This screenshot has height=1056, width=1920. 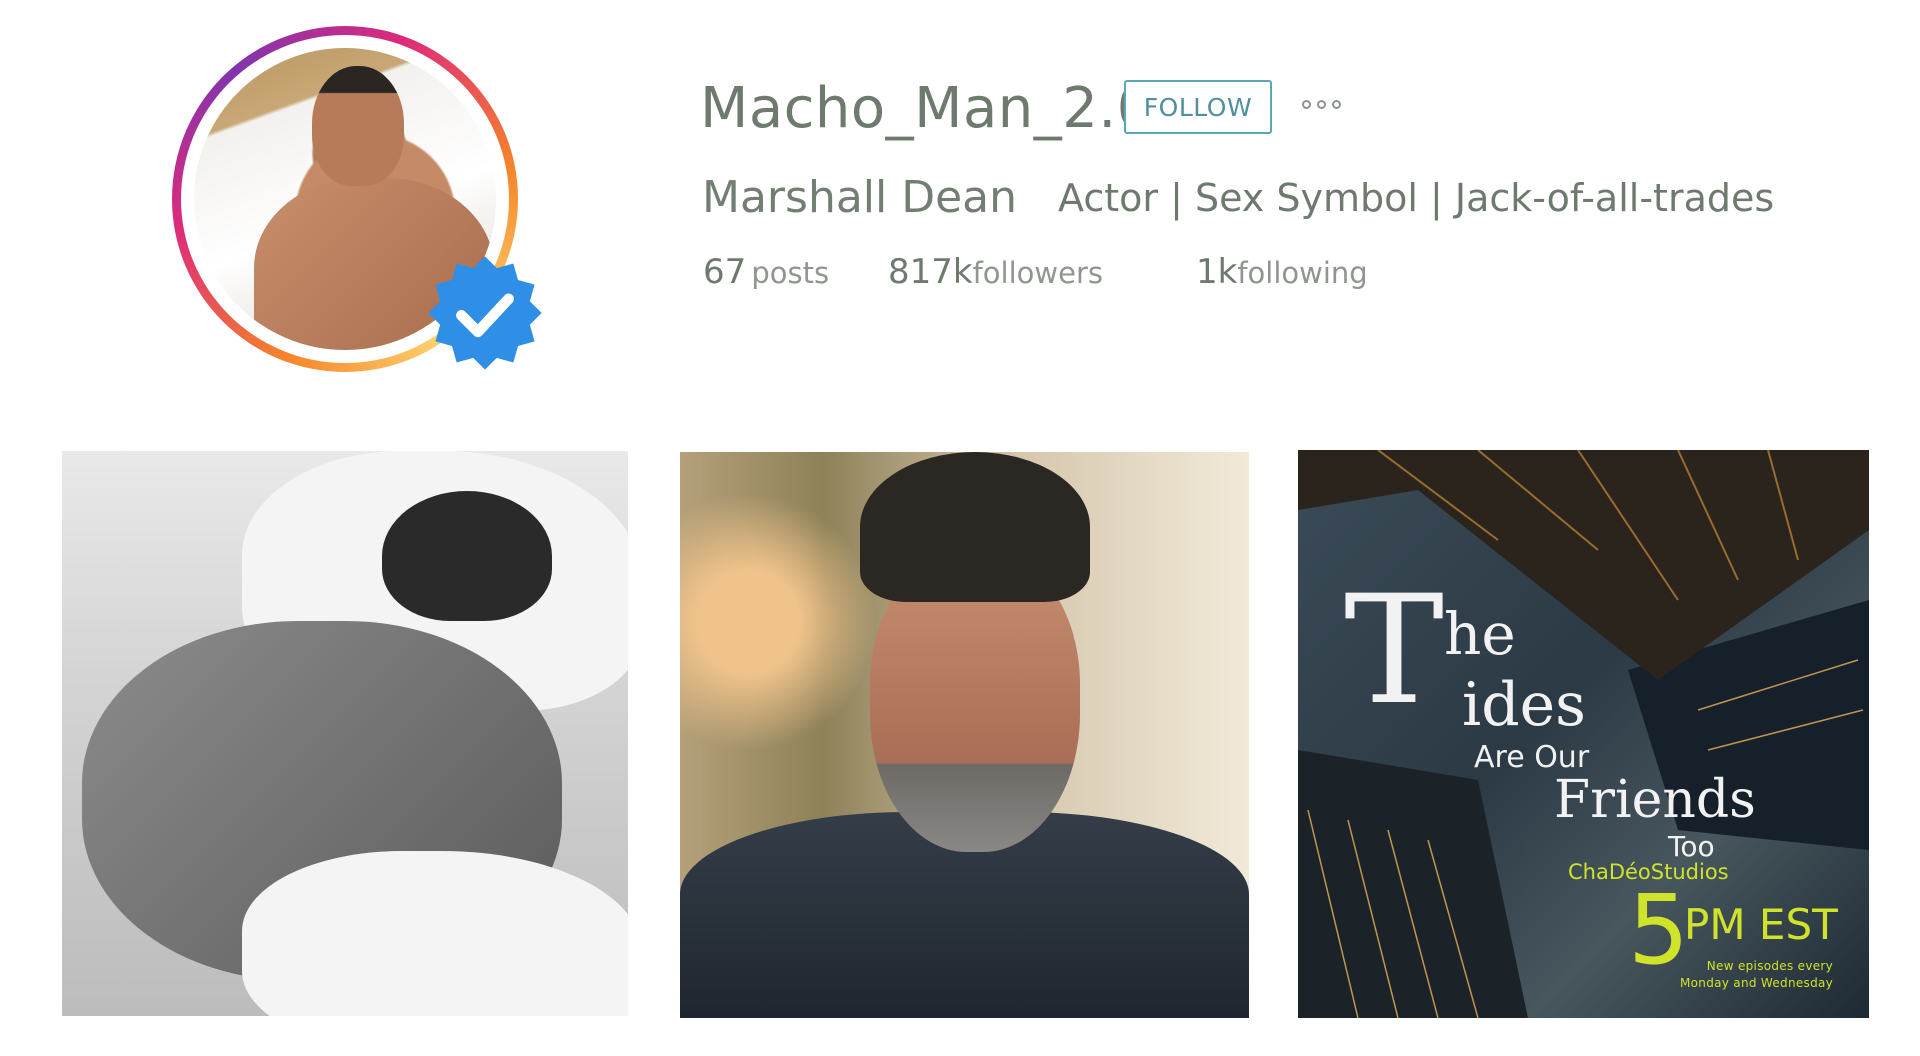 I want to click on posts-stat: 67 posts, so click(x=766, y=272).